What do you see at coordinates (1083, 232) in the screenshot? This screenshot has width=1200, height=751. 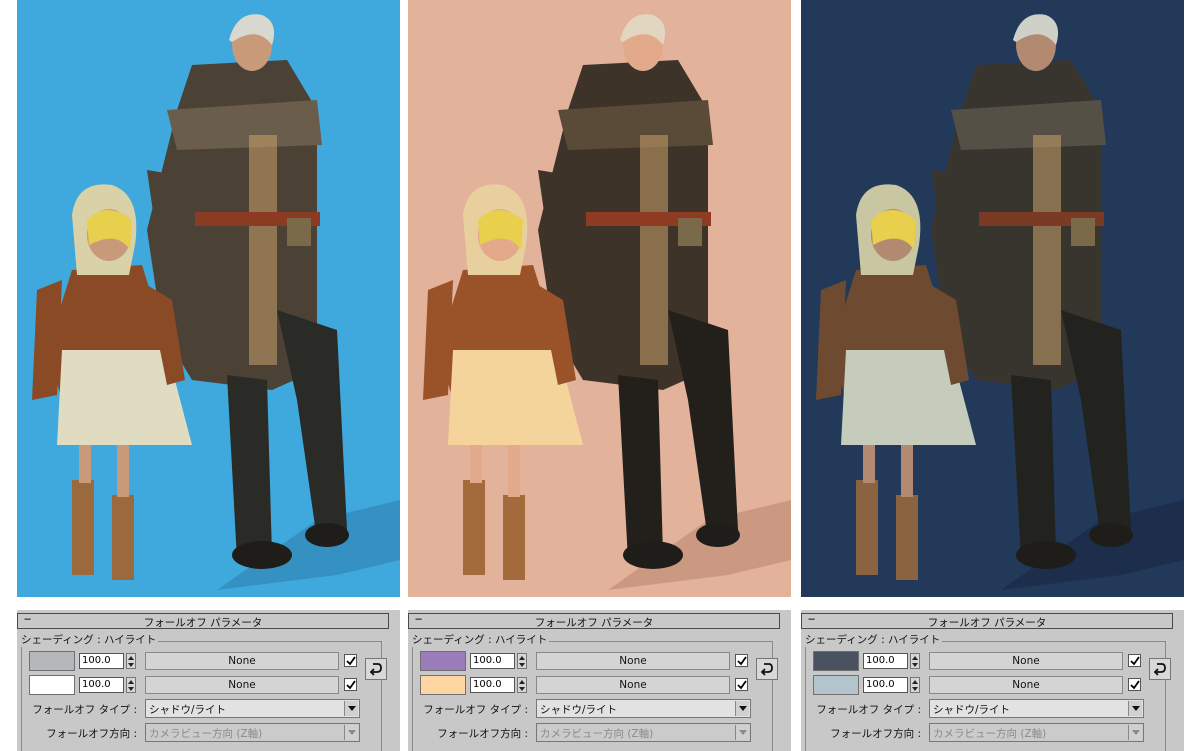 I see `man-pouch` at bounding box center [1083, 232].